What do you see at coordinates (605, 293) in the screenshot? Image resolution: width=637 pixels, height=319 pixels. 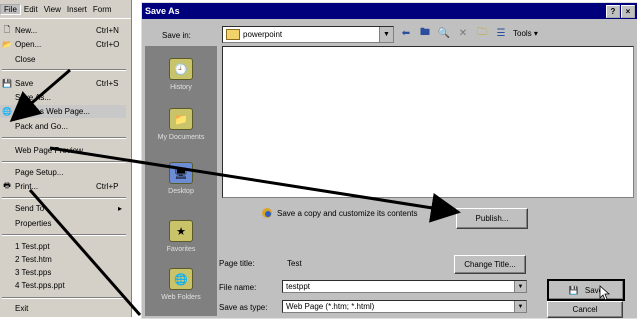 I see `mouse-pointer-icon` at bounding box center [605, 293].